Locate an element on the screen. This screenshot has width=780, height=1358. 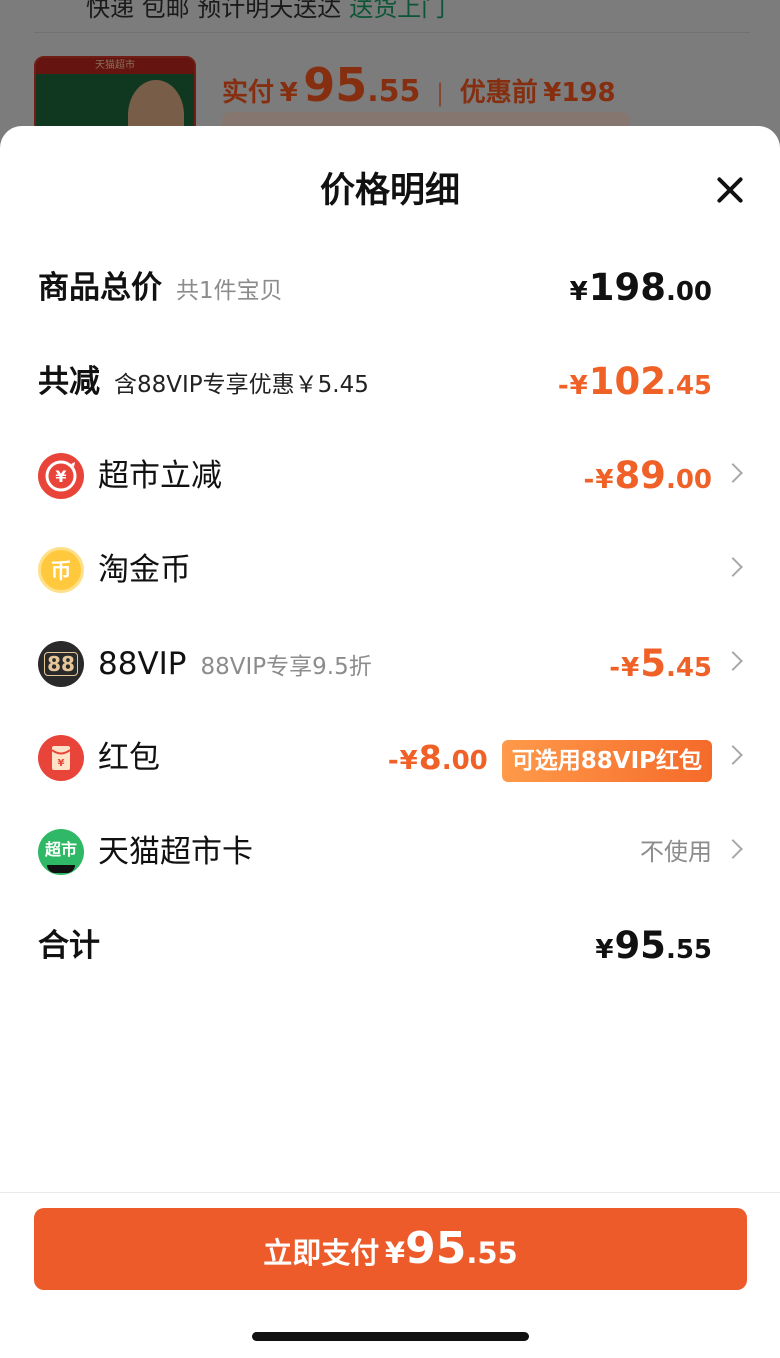
footer-divider is located at coordinates (390, 1192).